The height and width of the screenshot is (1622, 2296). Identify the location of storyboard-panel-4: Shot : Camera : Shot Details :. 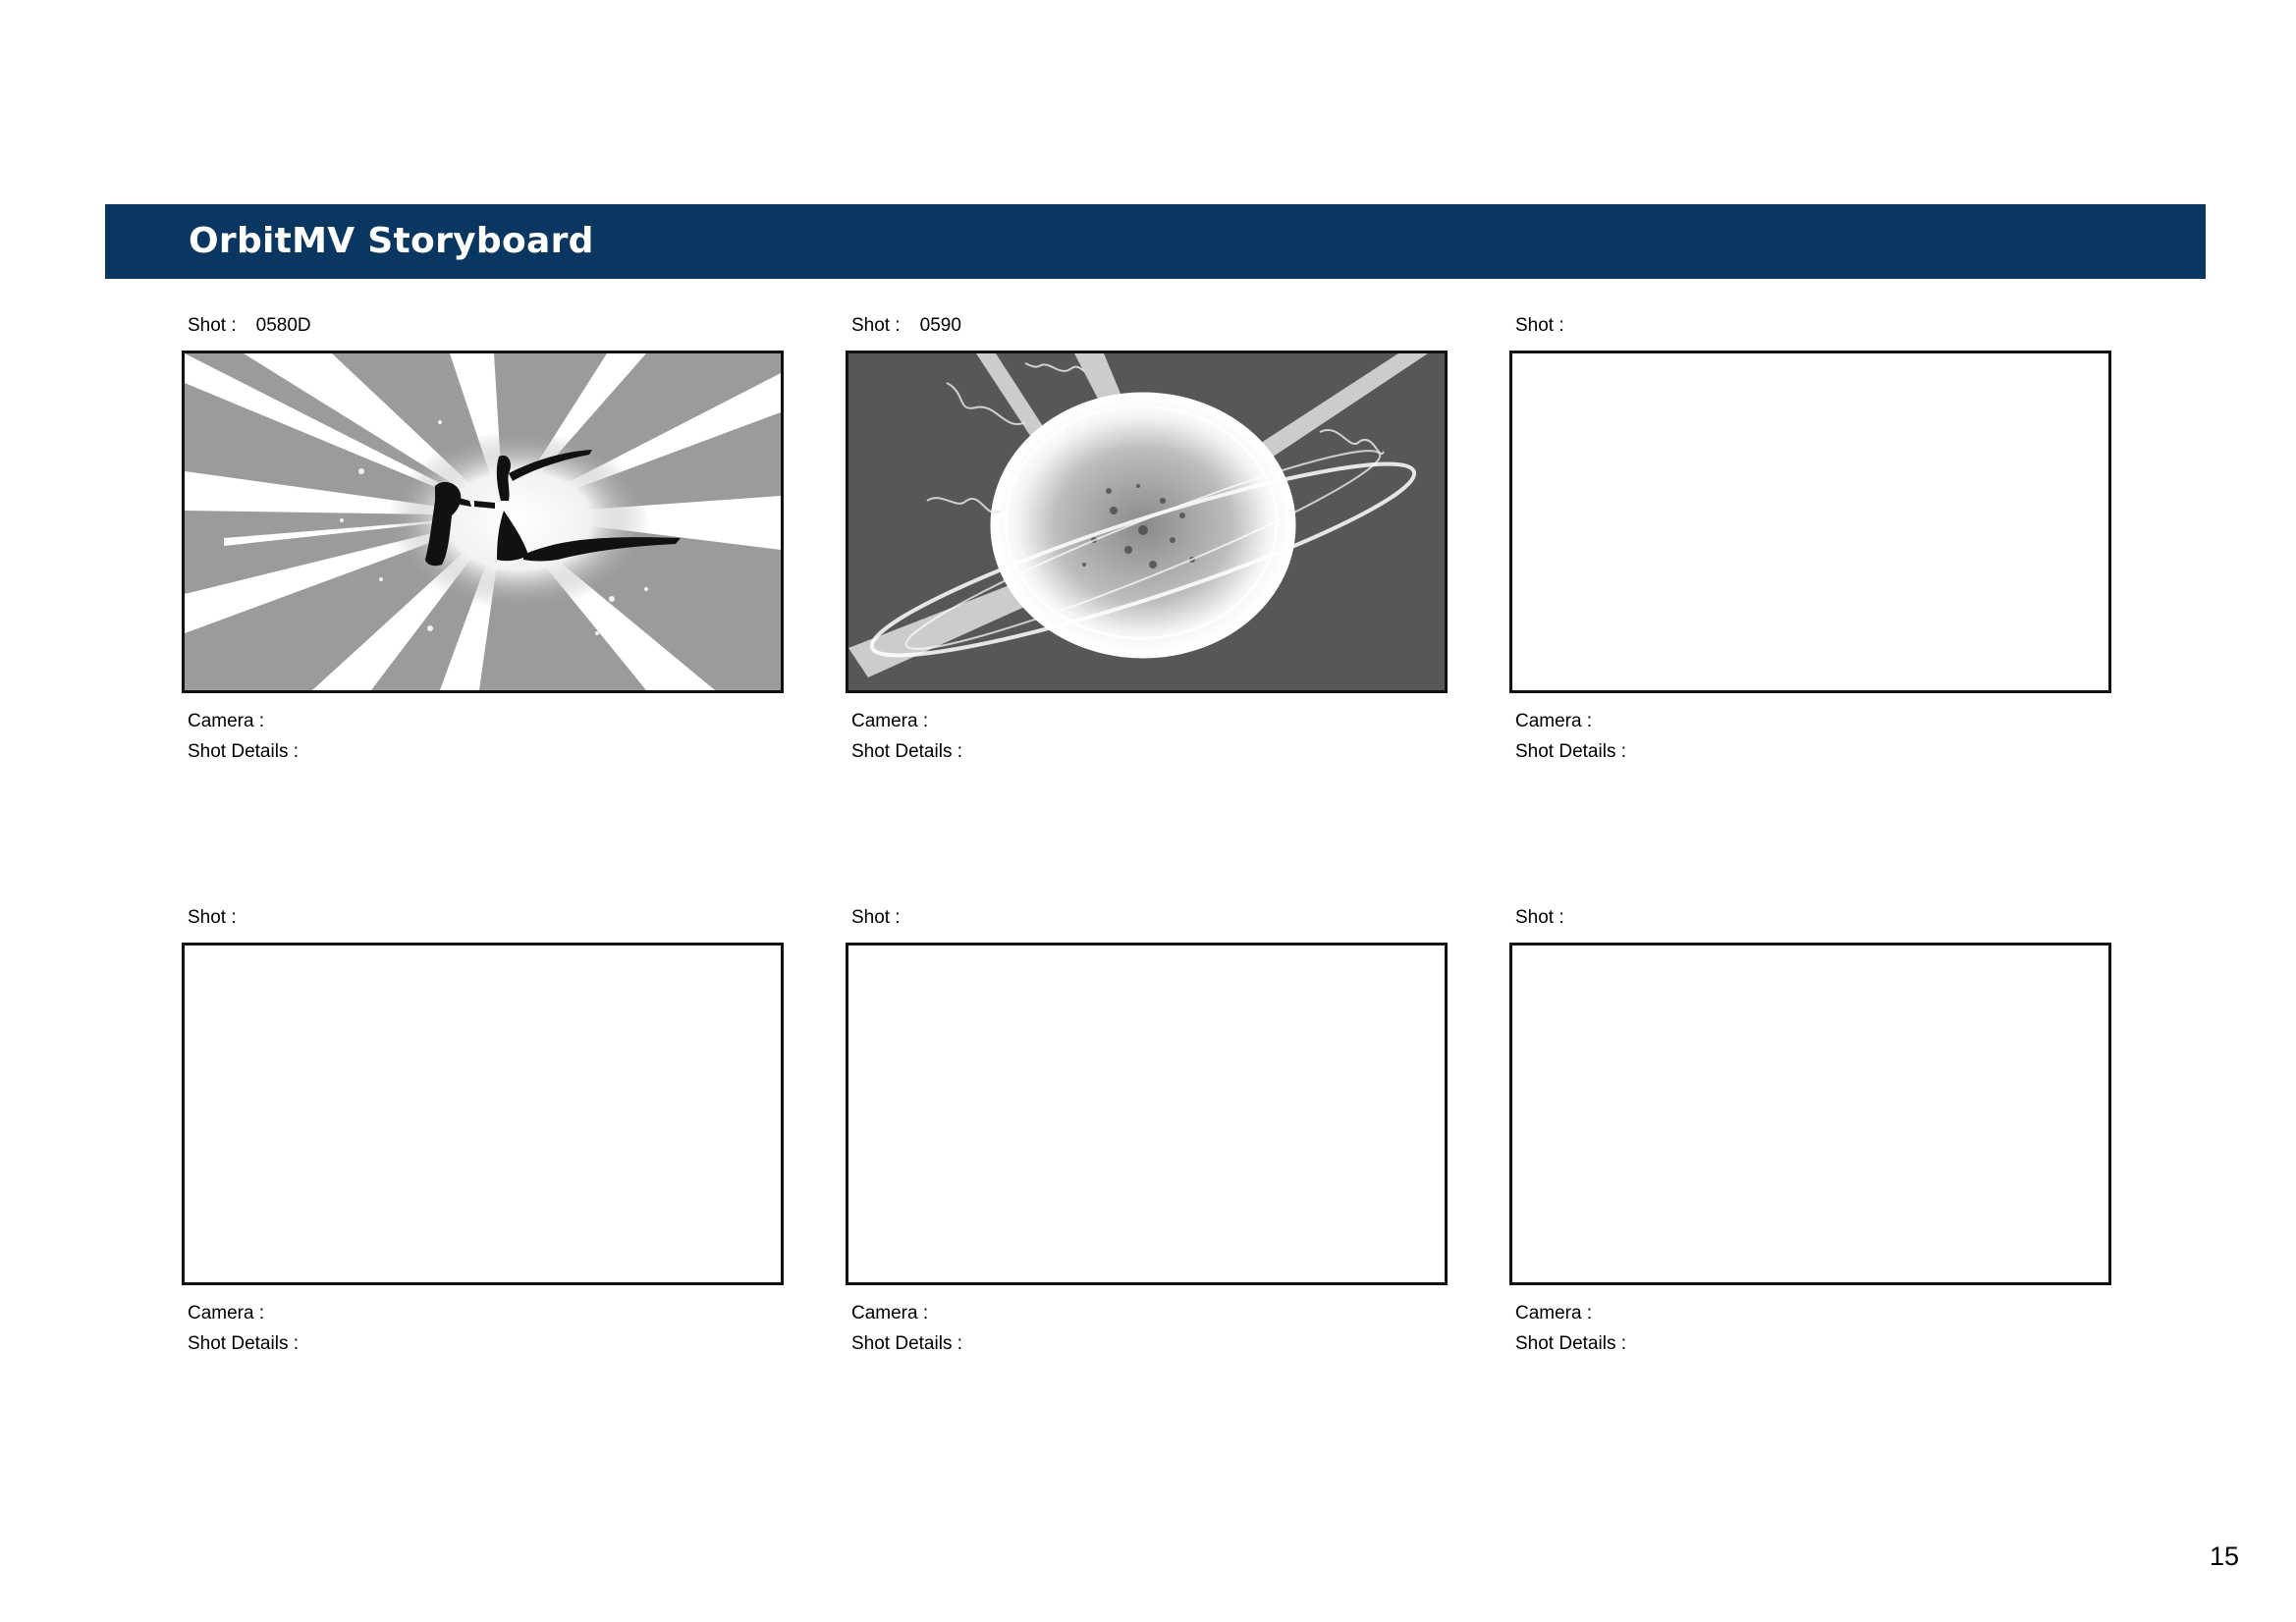
(483, 1137).